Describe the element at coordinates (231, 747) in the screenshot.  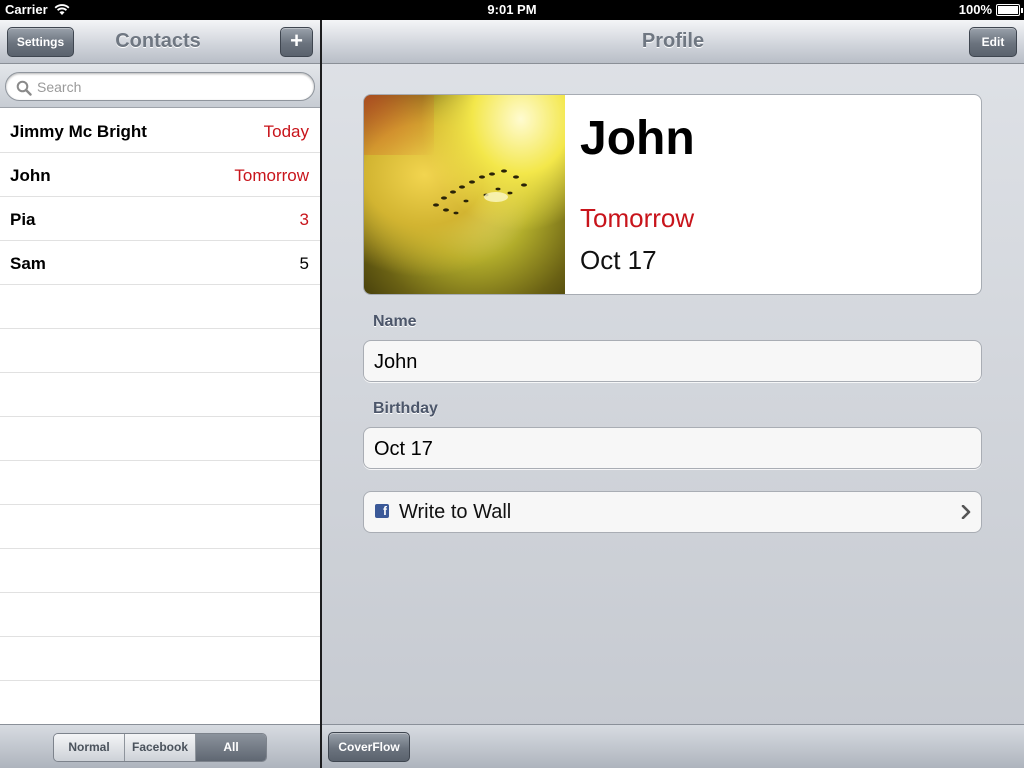
I see `segment-all: All` at that location.